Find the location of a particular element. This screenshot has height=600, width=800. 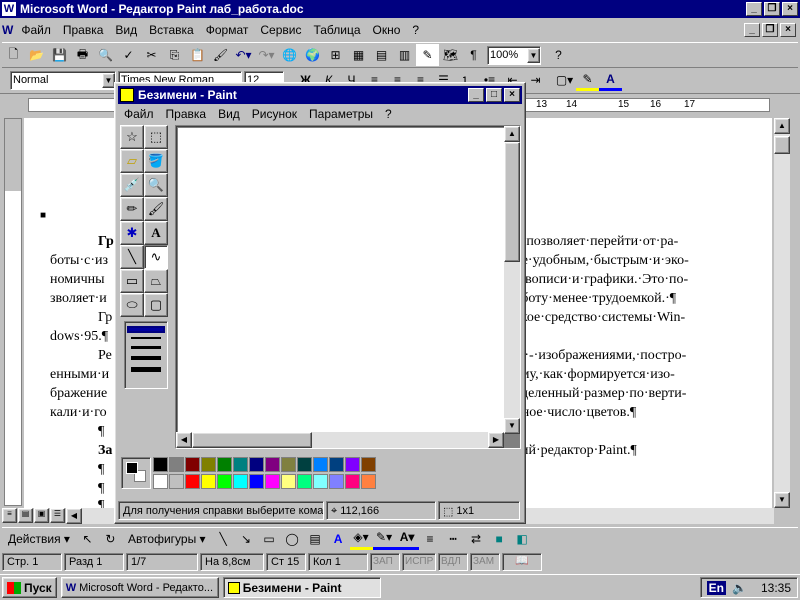

open-icon: 📂 is located at coordinates (36, 55).